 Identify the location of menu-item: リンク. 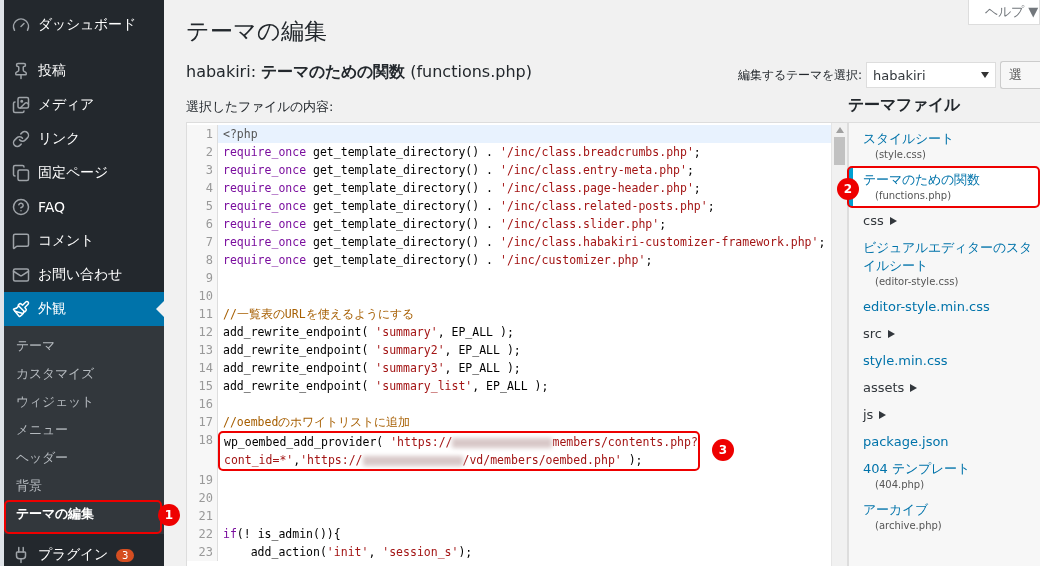
(84, 139).